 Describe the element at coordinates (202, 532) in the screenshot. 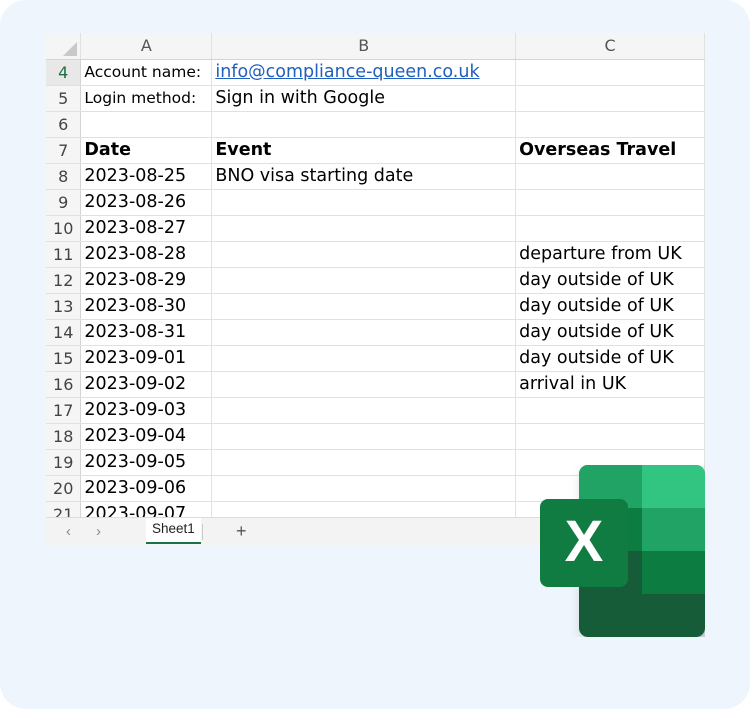

I see `tab-divider` at that location.